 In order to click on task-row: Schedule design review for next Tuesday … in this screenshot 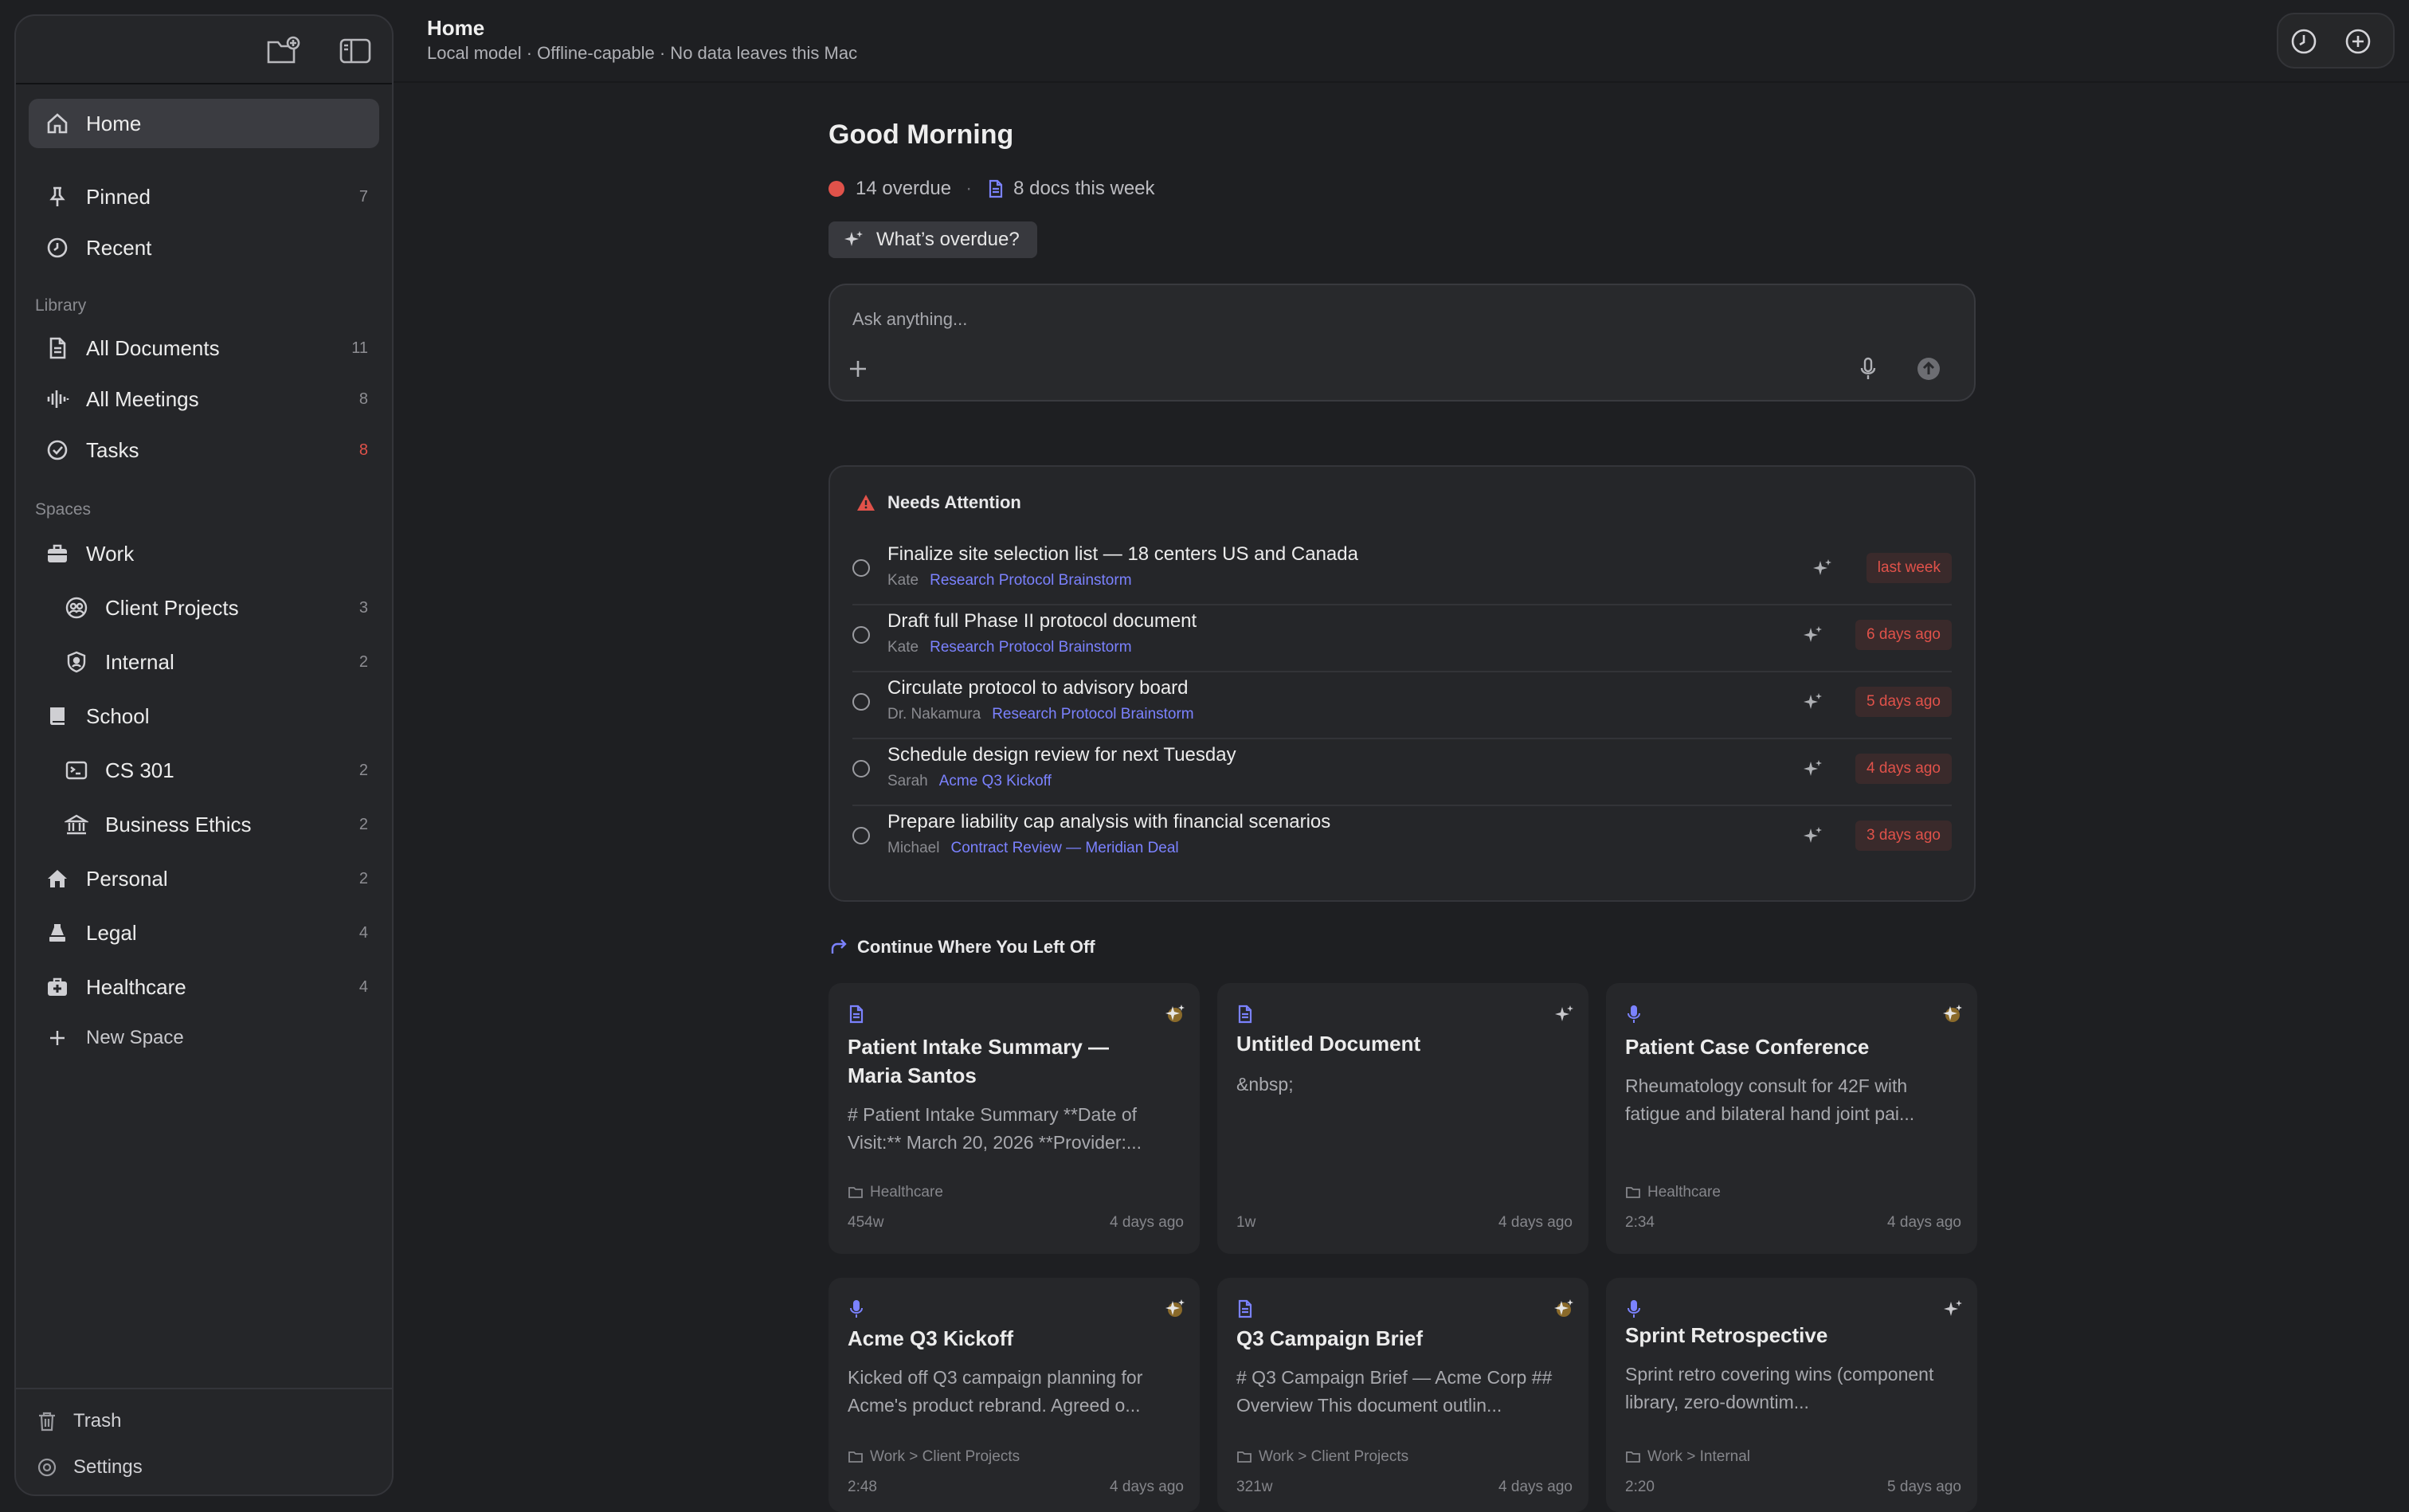, I will do `click(1402, 772)`.